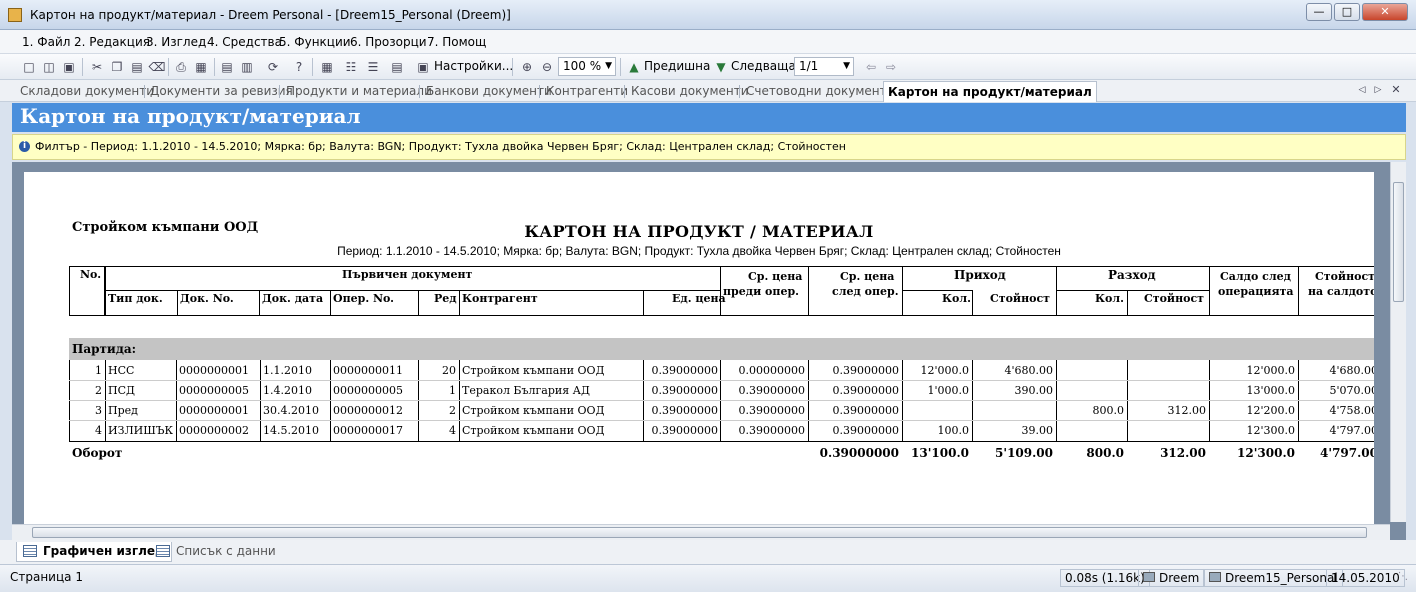 This screenshot has height=592, width=1416. What do you see at coordinates (739, 91) in the screenshot?
I see `tab-divider` at bounding box center [739, 91].